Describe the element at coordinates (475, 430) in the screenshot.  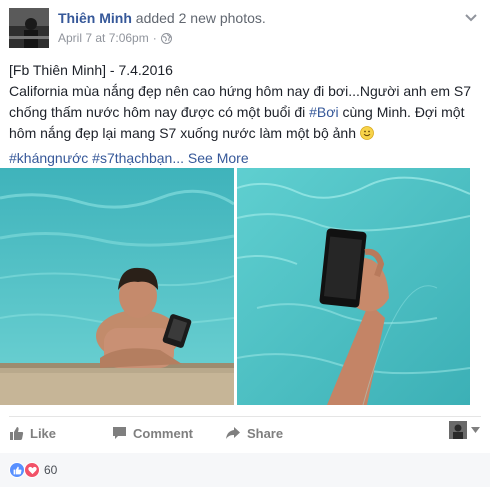
I see `caret-down-icon` at that location.